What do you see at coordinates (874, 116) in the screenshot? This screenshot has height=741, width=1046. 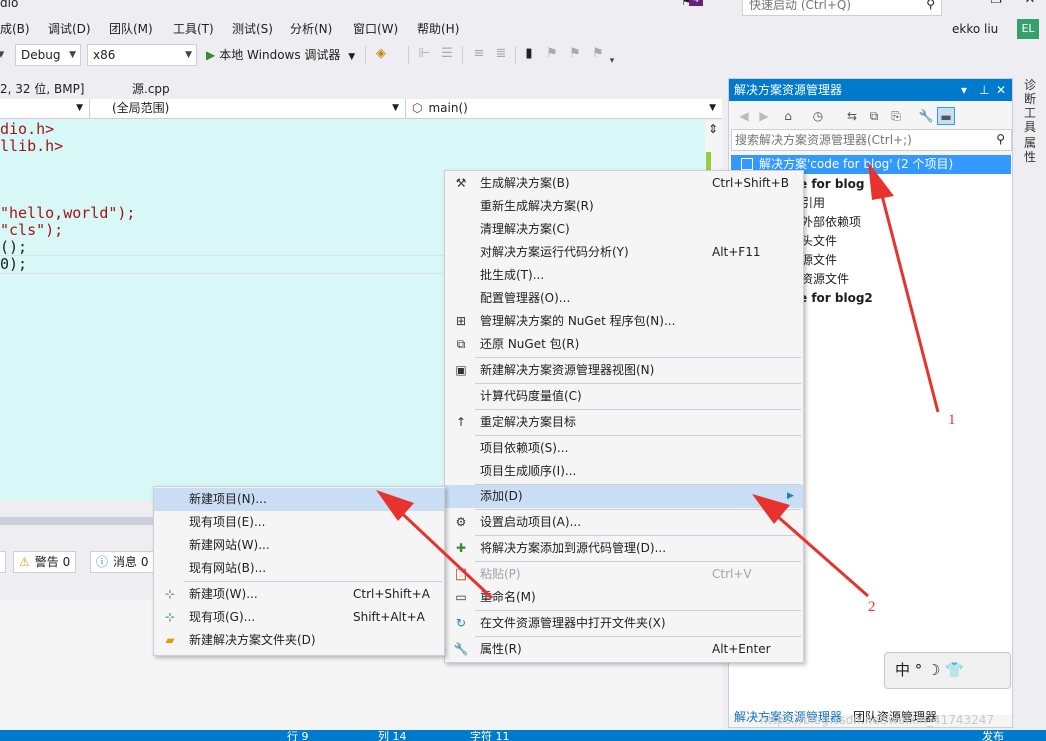 I see `collapse-icon: ⧉` at bounding box center [874, 116].